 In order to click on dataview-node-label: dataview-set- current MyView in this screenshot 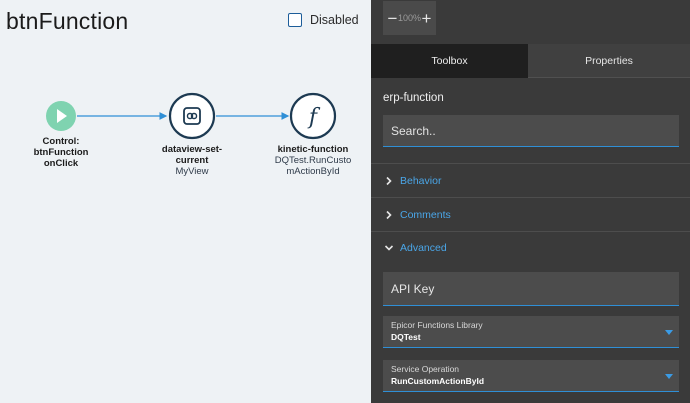, I will do `click(192, 160)`.